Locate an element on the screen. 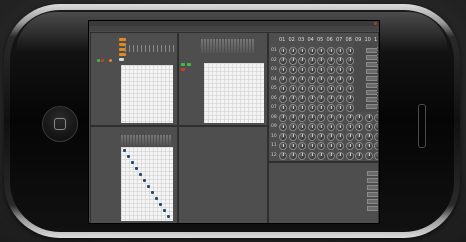  green-indicator is located at coordinates (183, 64).